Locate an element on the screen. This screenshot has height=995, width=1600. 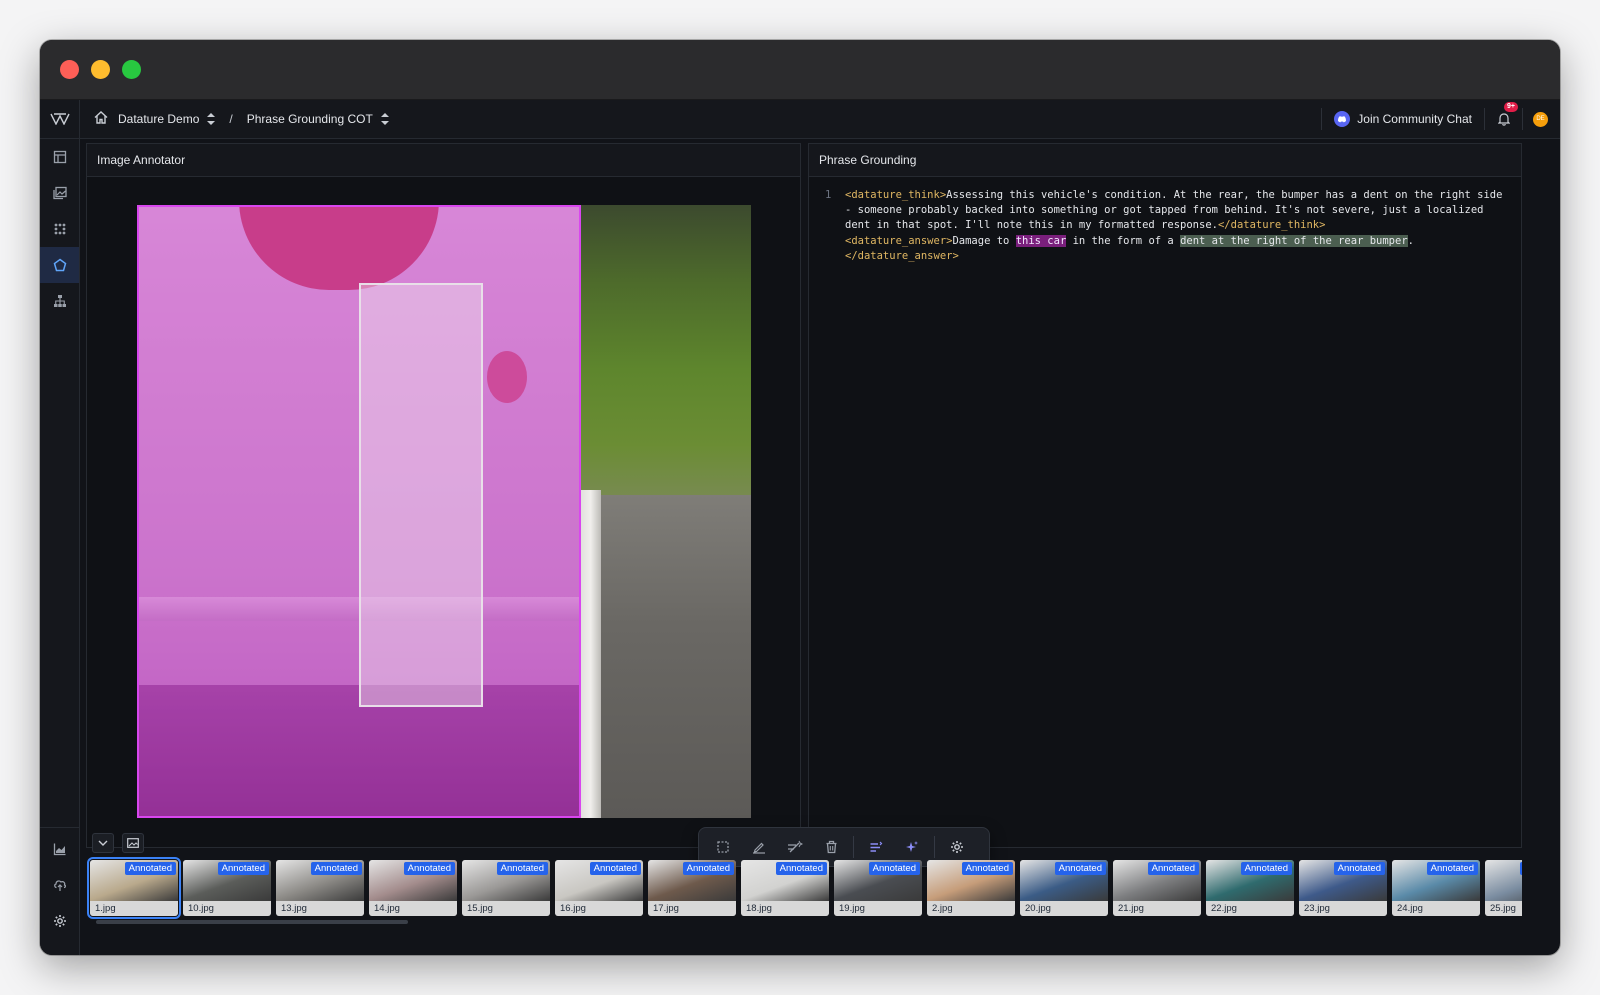
background-grass is located at coordinates (666, 355).